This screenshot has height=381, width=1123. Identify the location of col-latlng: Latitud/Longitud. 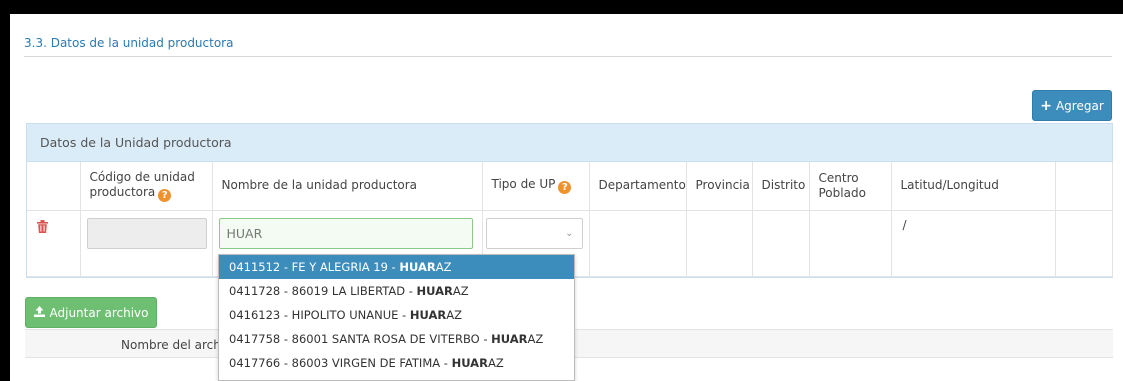
(973, 186).